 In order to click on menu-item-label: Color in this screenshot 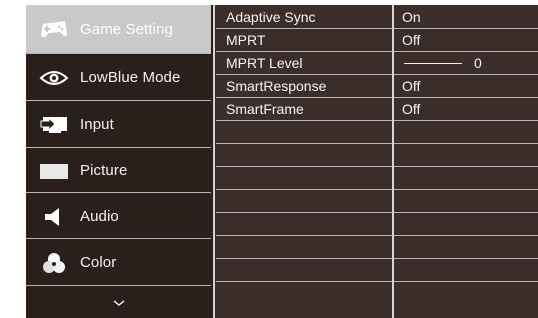, I will do `click(98, 262)`.